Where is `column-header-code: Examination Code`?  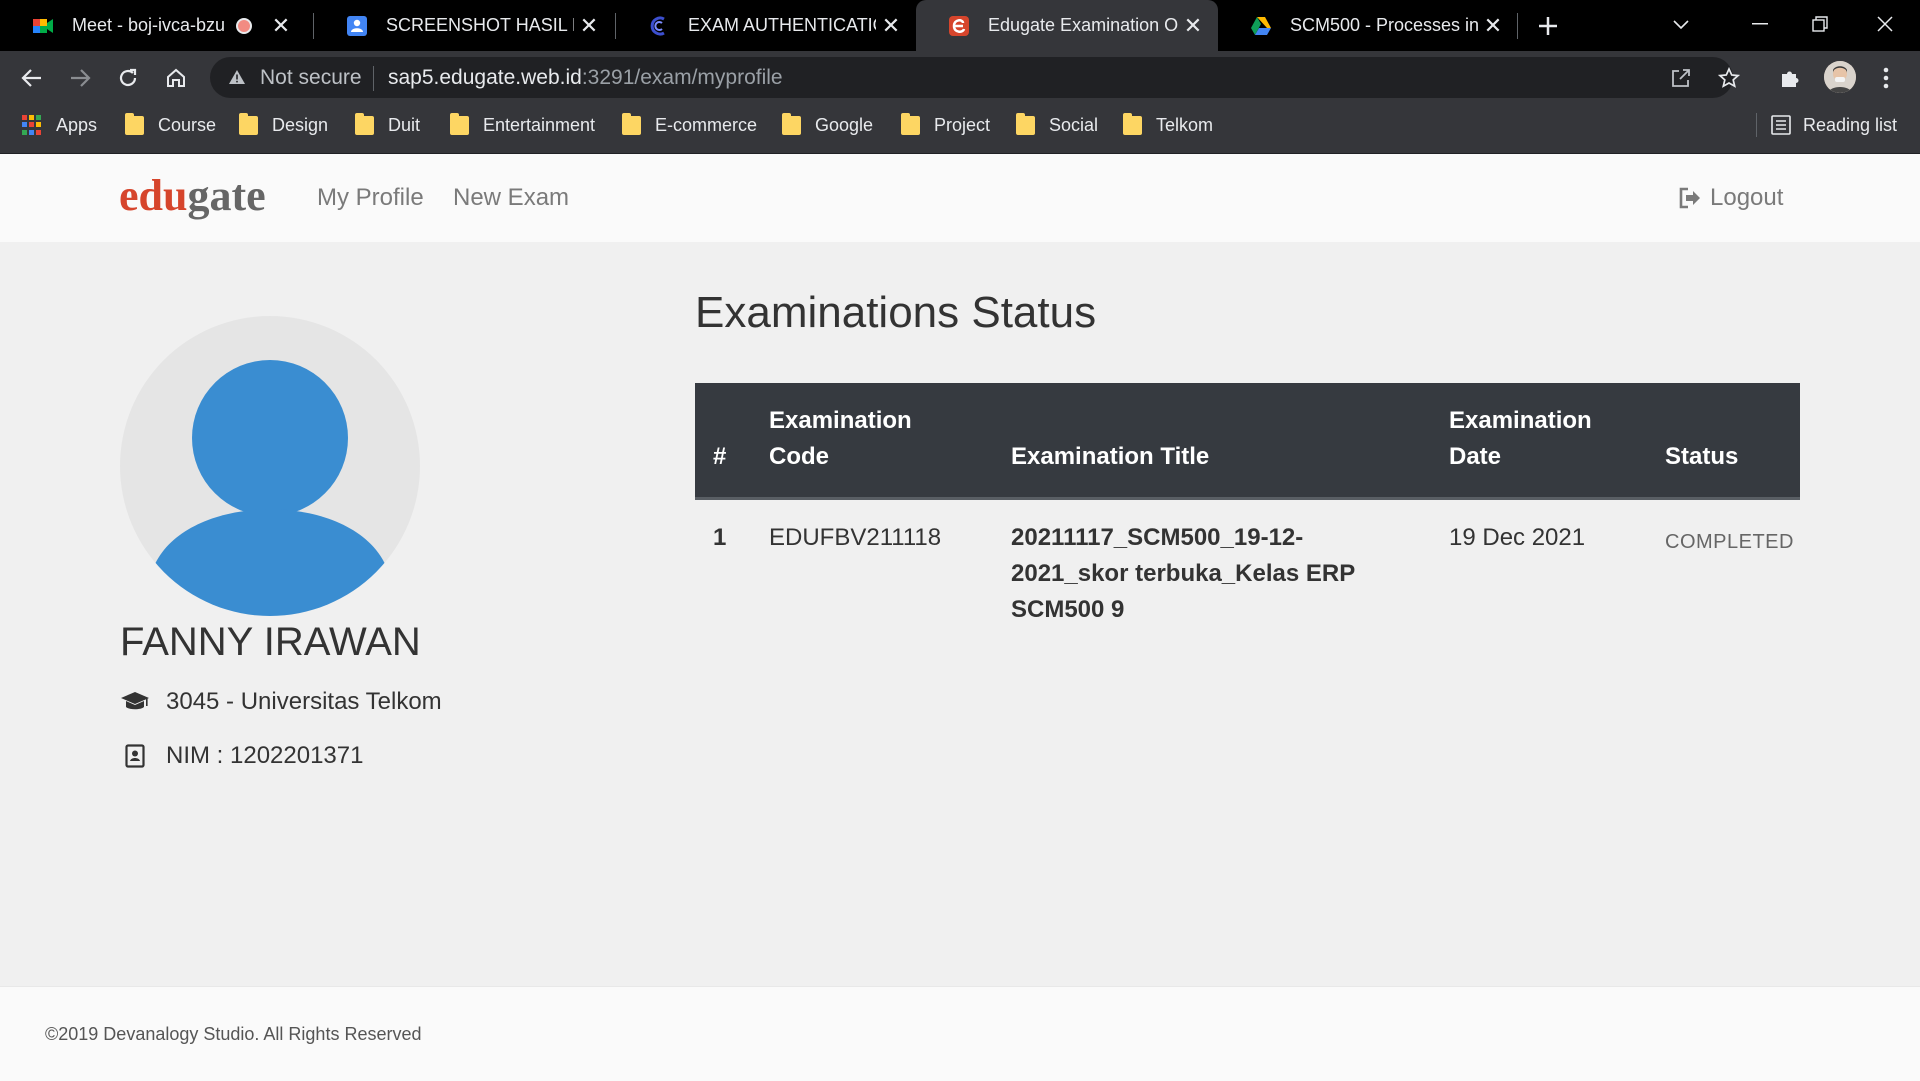 column-header-code: Examination Code is located at coordinates (872, 441).